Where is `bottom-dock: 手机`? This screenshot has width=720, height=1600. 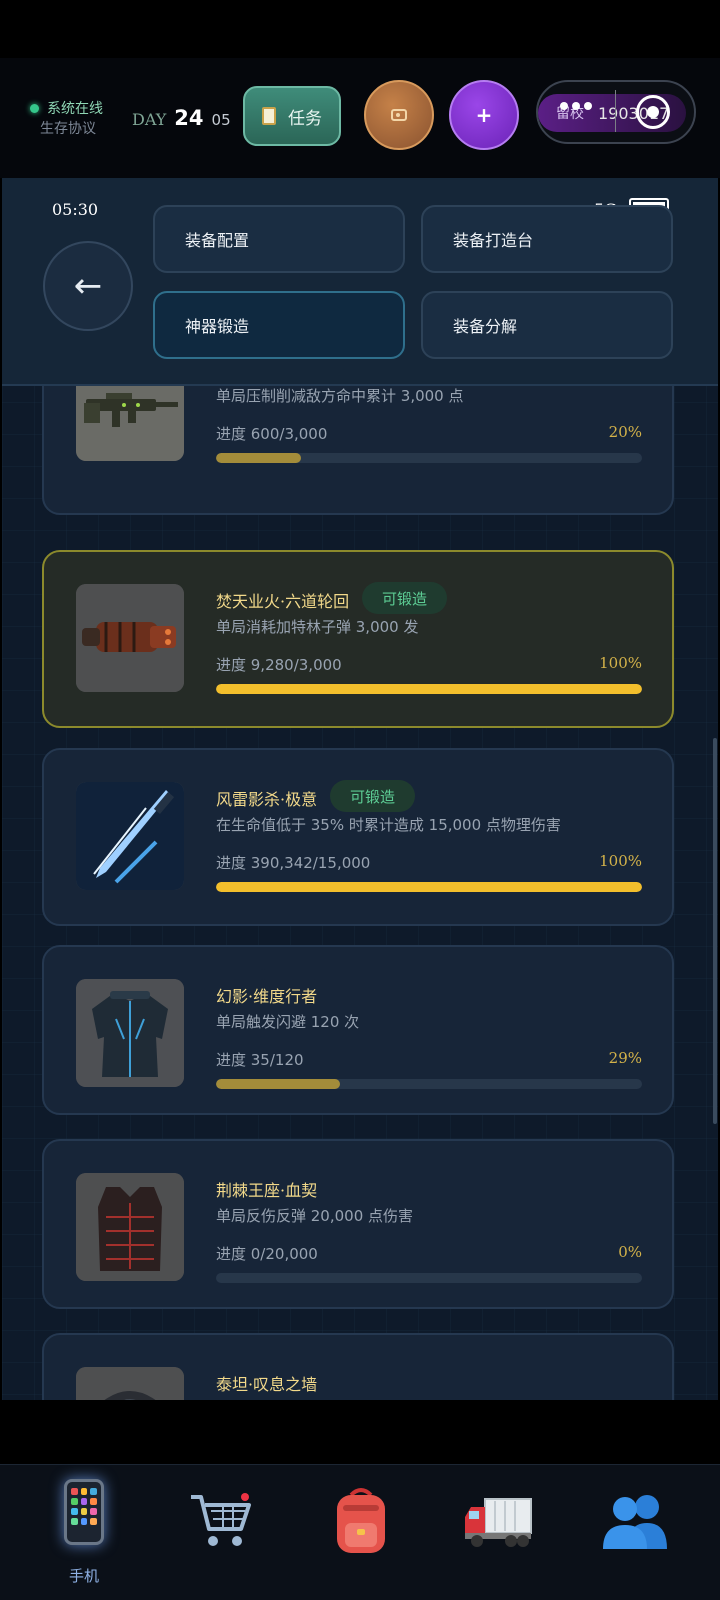 bottom-dock: 手机 is located at coordinates (360, 1532).